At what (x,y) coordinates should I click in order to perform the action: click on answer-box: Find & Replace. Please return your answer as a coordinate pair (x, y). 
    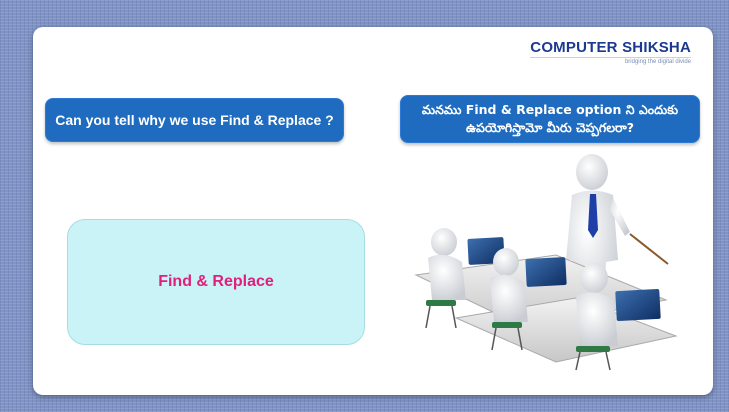
    Looking at the image, I should click on (216, 282).